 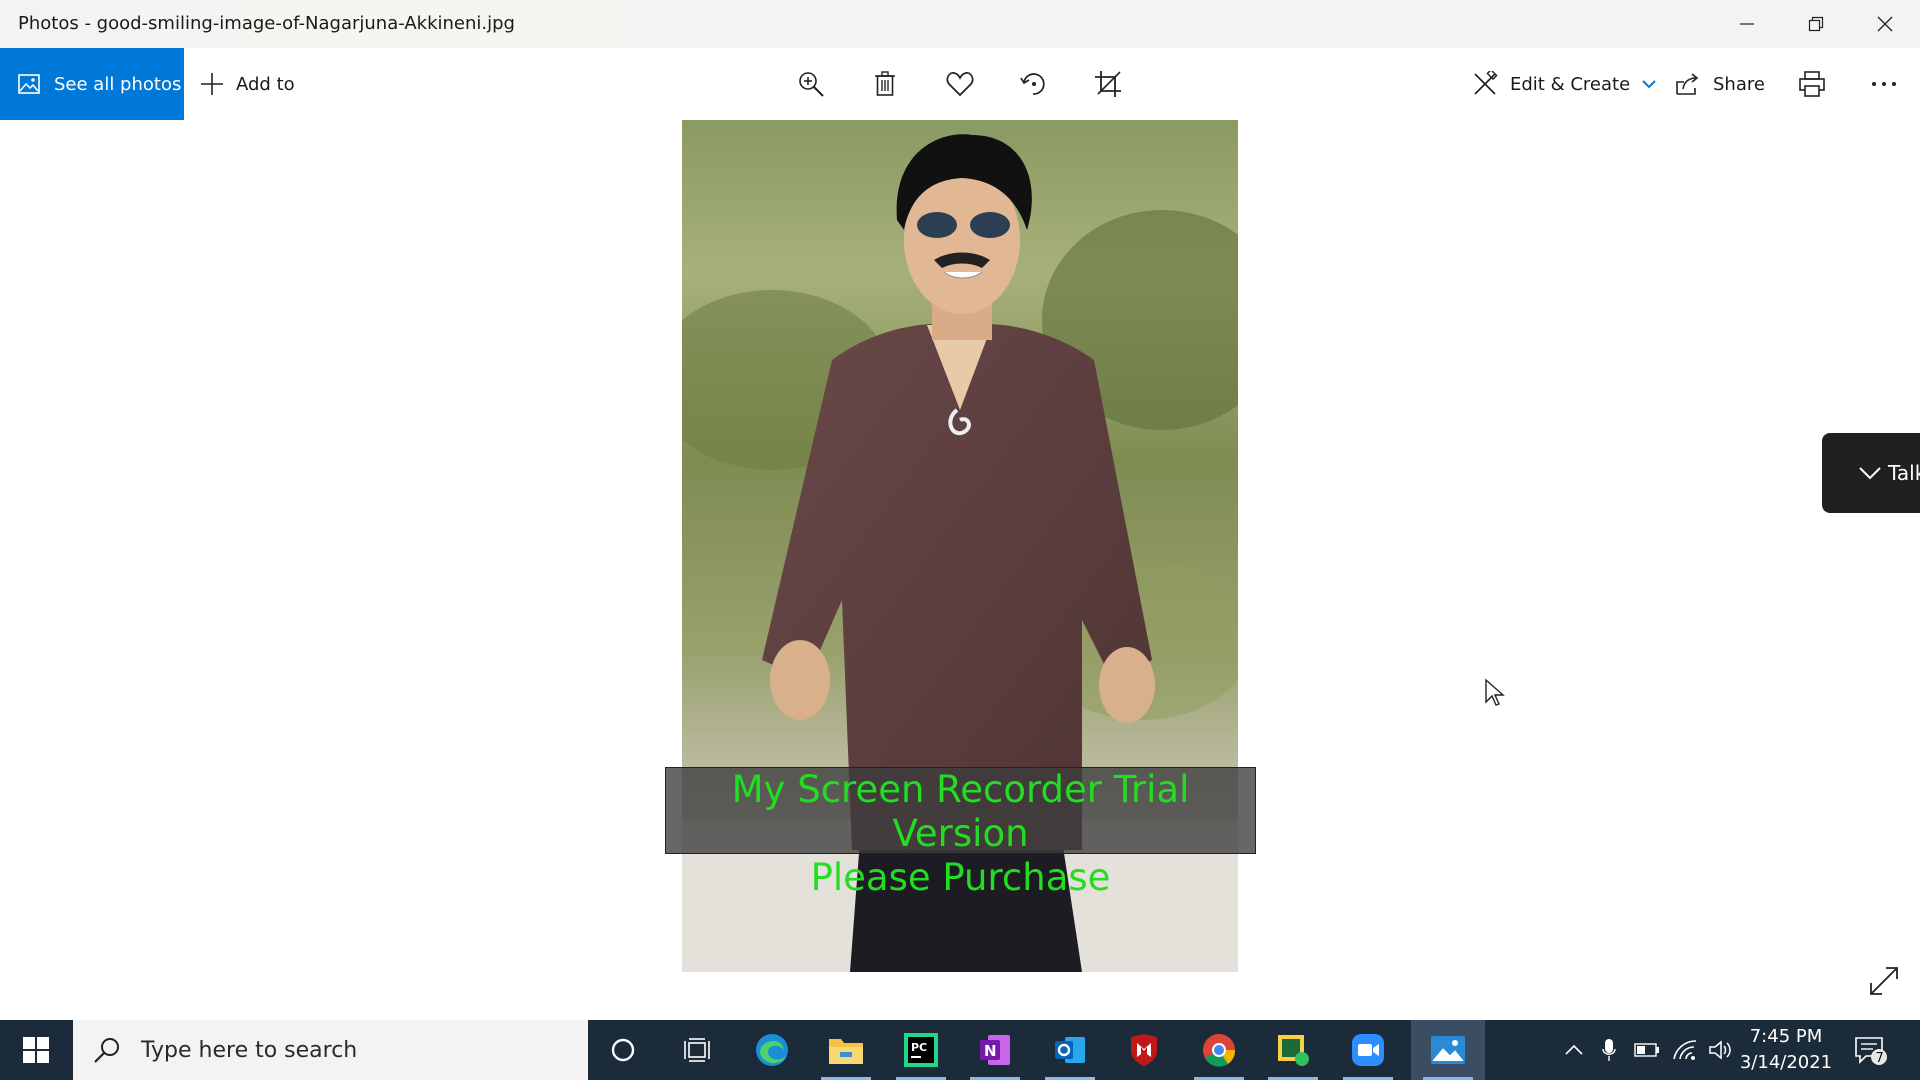 What do you see at coordinates (1495, 692) in the screenshot?
I see `mouse-cursor-icon` at bounding box center [1495, 692].